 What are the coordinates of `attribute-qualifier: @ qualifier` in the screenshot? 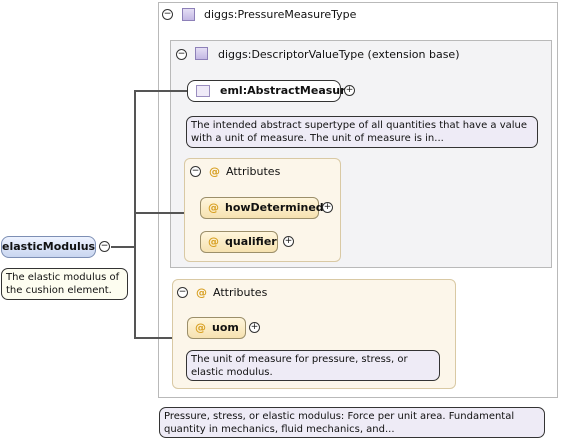 It's located at (239, 242).